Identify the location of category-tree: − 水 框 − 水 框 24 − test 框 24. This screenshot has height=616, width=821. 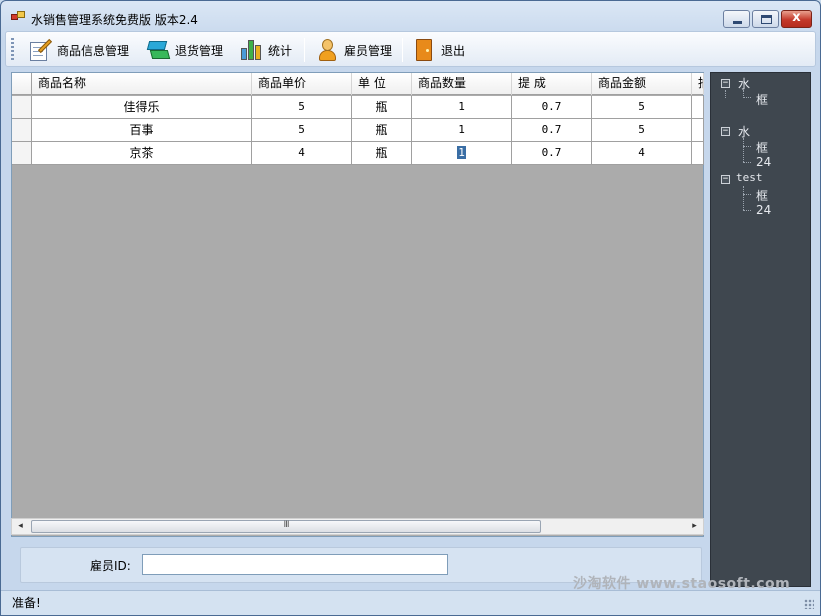
(760, 329).